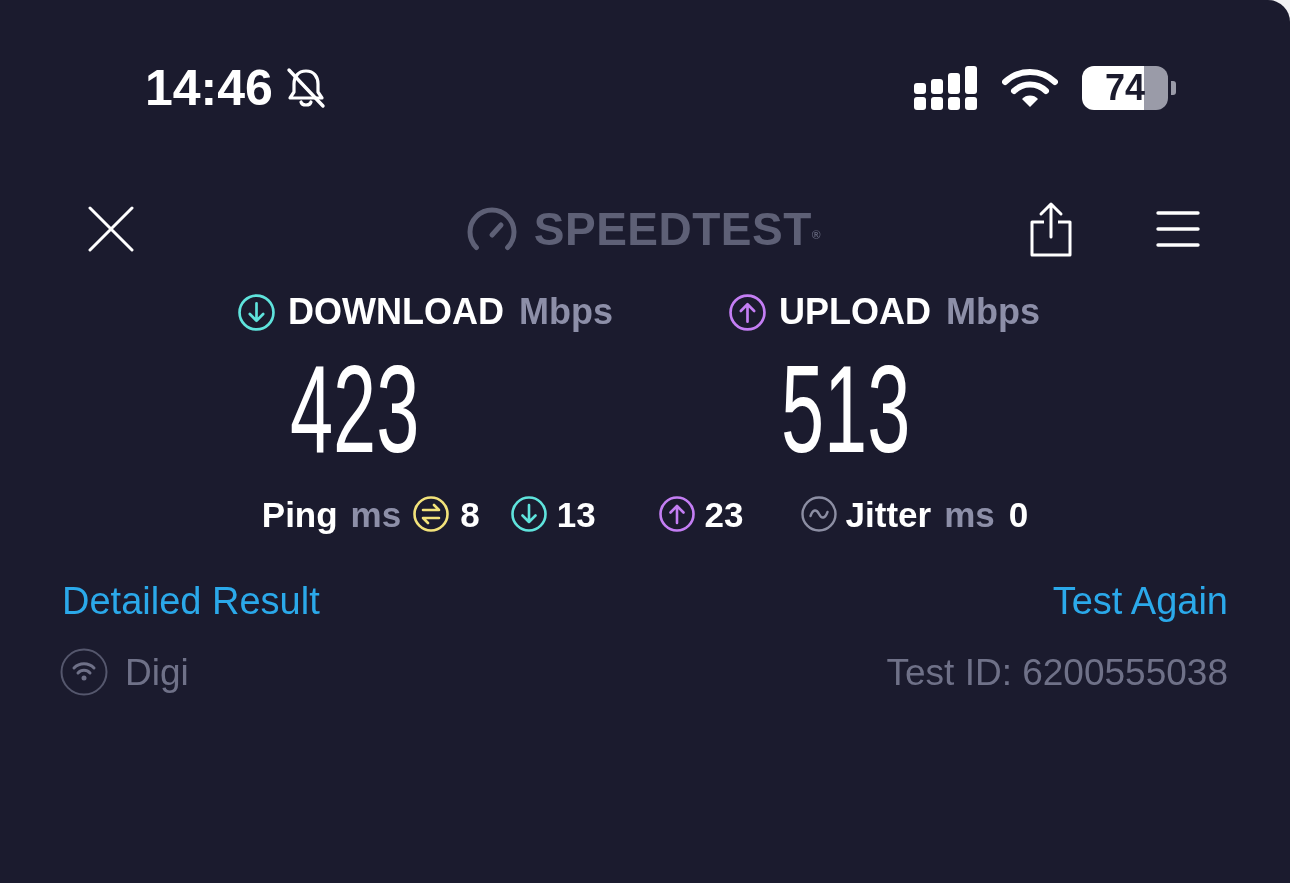 The width and height of the screenshot is (1290, 883). Describe the element at coordinates (1030, 88) in the screenshot. I see `wifi-icon` at that location.